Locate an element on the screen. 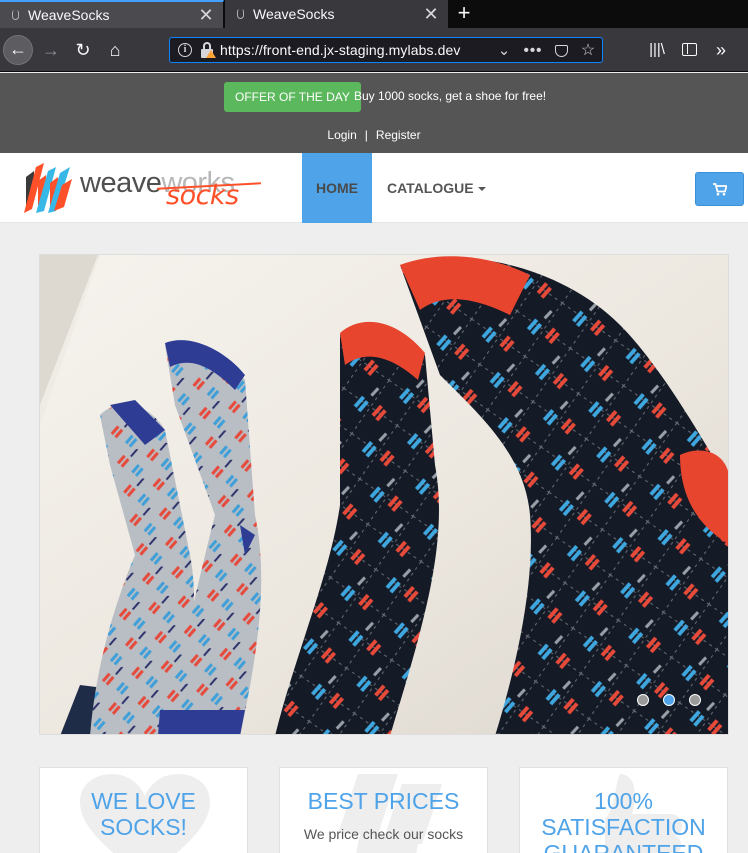  feature-box-love-socks: WE LOVE SOCKS! is located at coordinates (143, 810).